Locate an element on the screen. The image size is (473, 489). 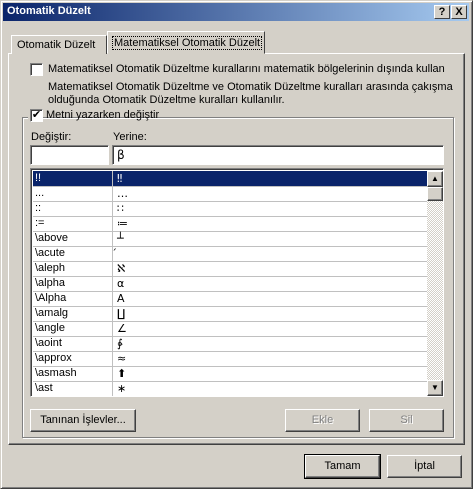
list-row: \angle ∠ is located at coordinates (230, 329).